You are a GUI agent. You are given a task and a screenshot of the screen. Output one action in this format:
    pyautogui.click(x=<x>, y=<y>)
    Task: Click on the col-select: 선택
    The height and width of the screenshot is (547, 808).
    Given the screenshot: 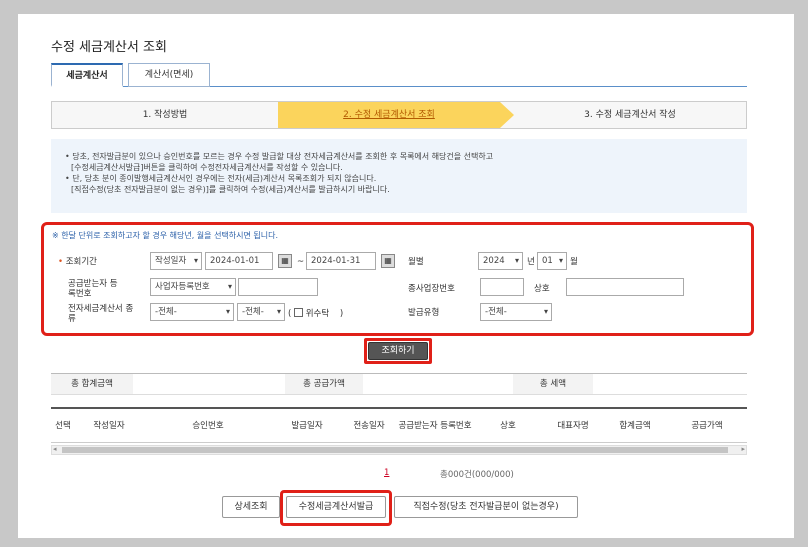 What is the action you would take?
    pyautogui.click(x=63, y=426)
    